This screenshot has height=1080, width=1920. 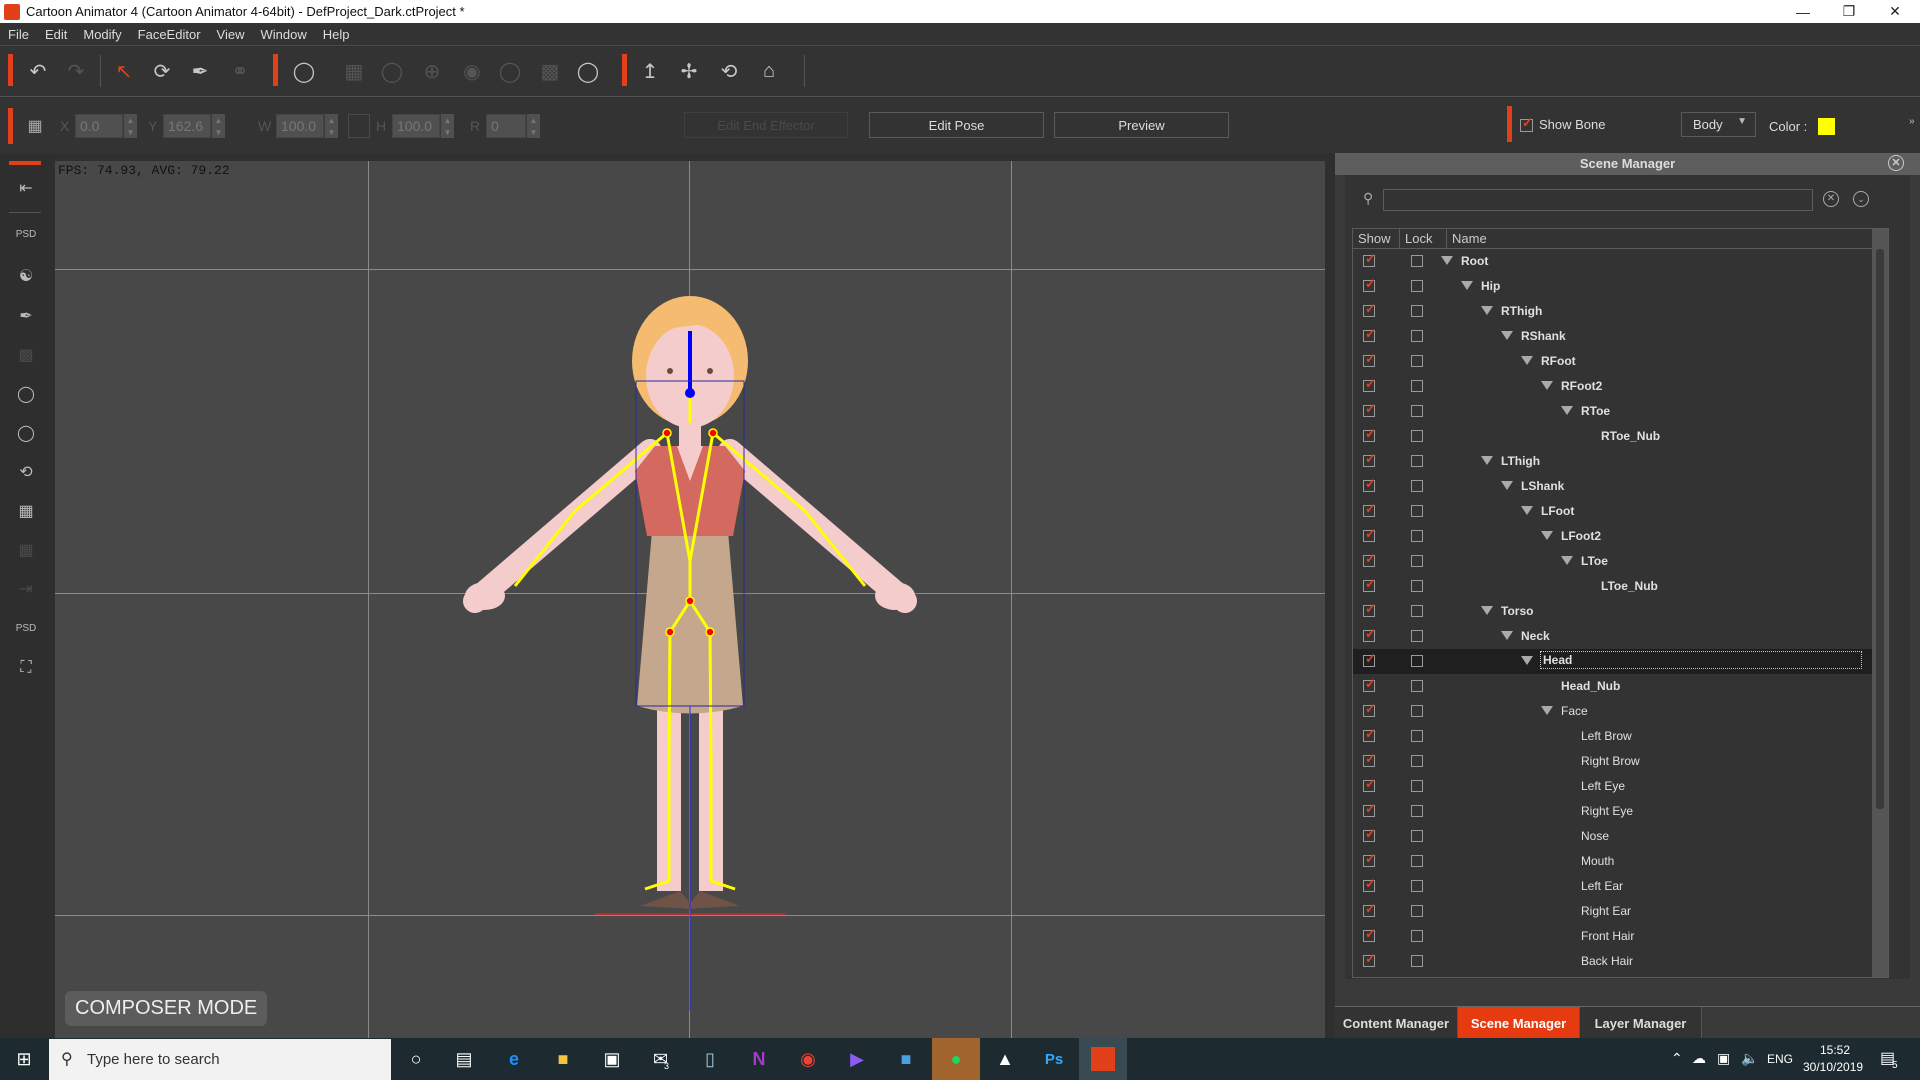 I want to click on face-key-icon: ◯, so click(x=304, y=71).